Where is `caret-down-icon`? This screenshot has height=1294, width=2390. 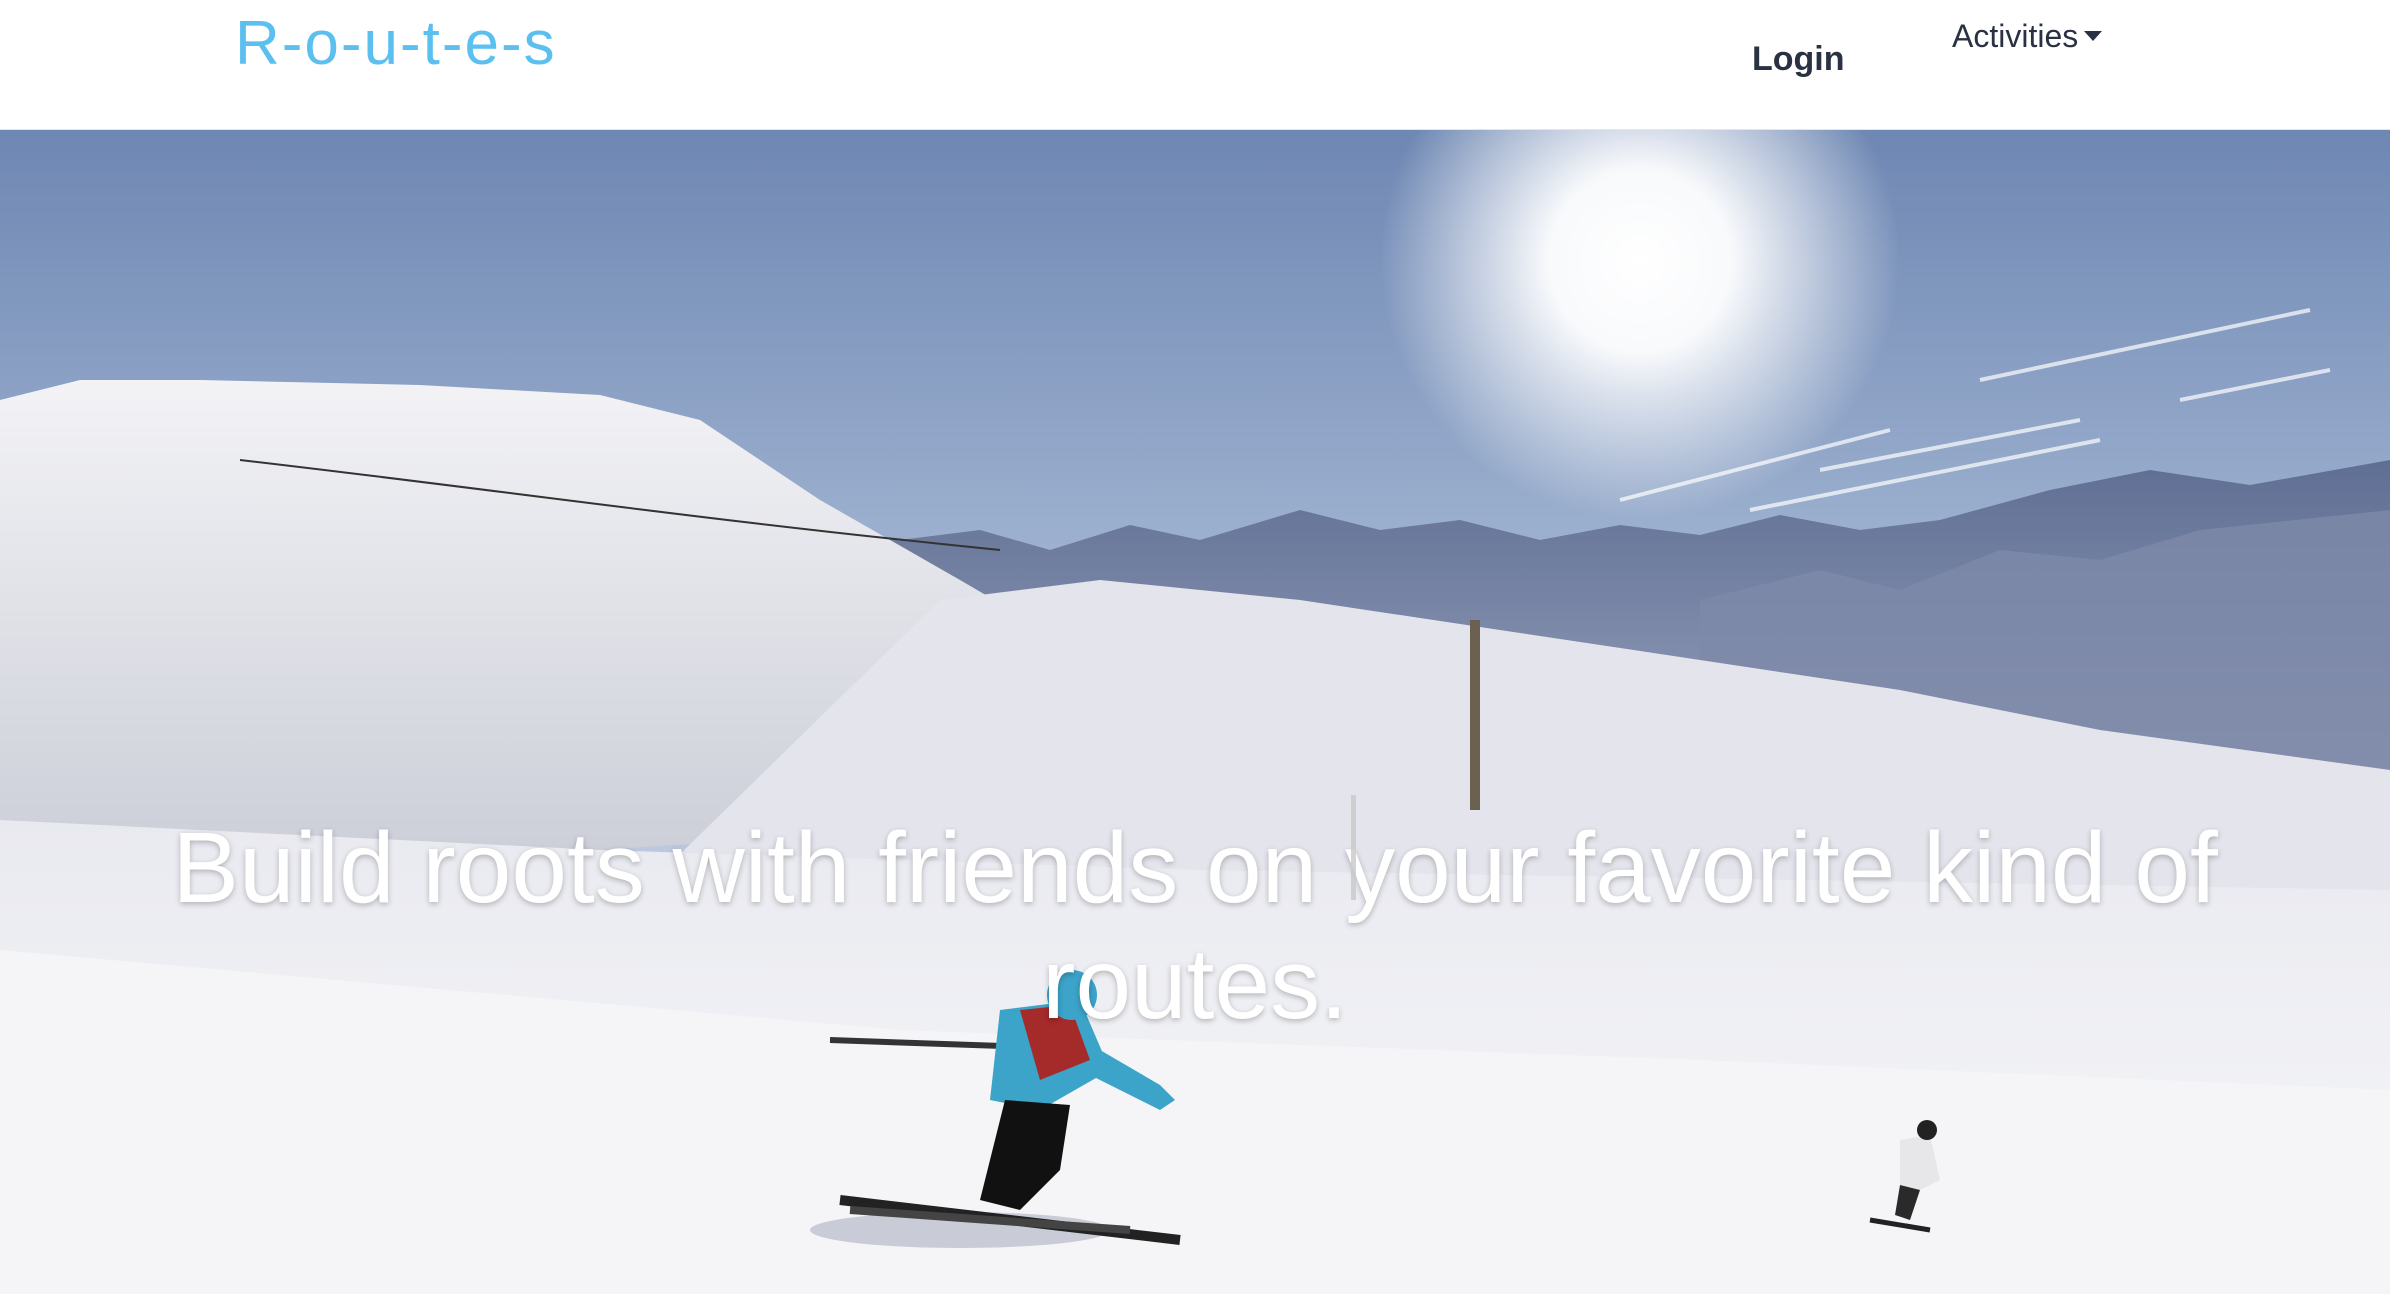 caret-down-icon is located at coordinates (2093, 35).